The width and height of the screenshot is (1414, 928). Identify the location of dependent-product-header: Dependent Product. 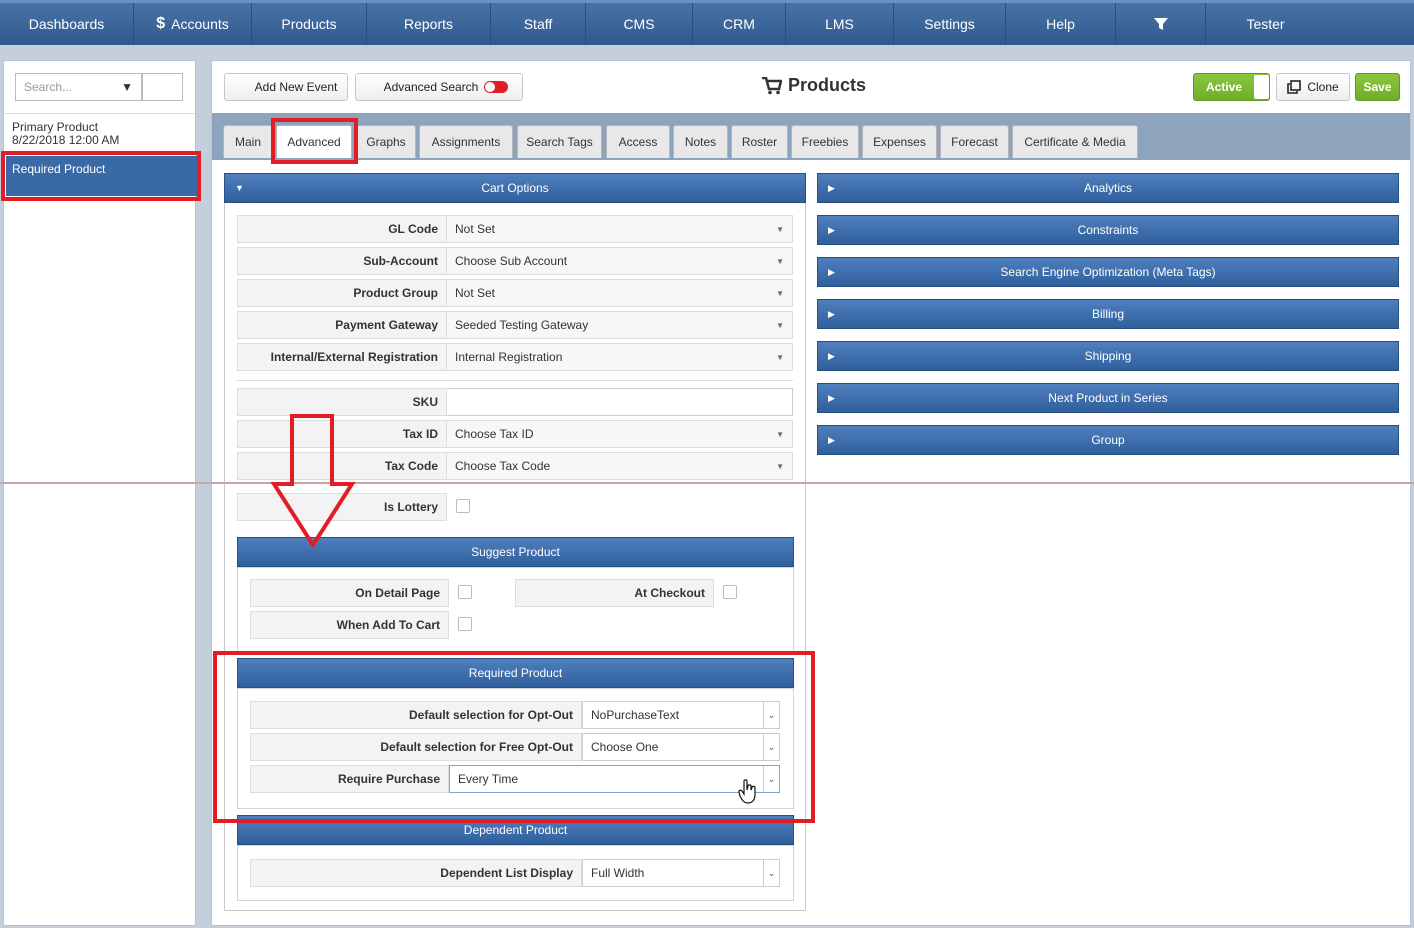
(515, 830).